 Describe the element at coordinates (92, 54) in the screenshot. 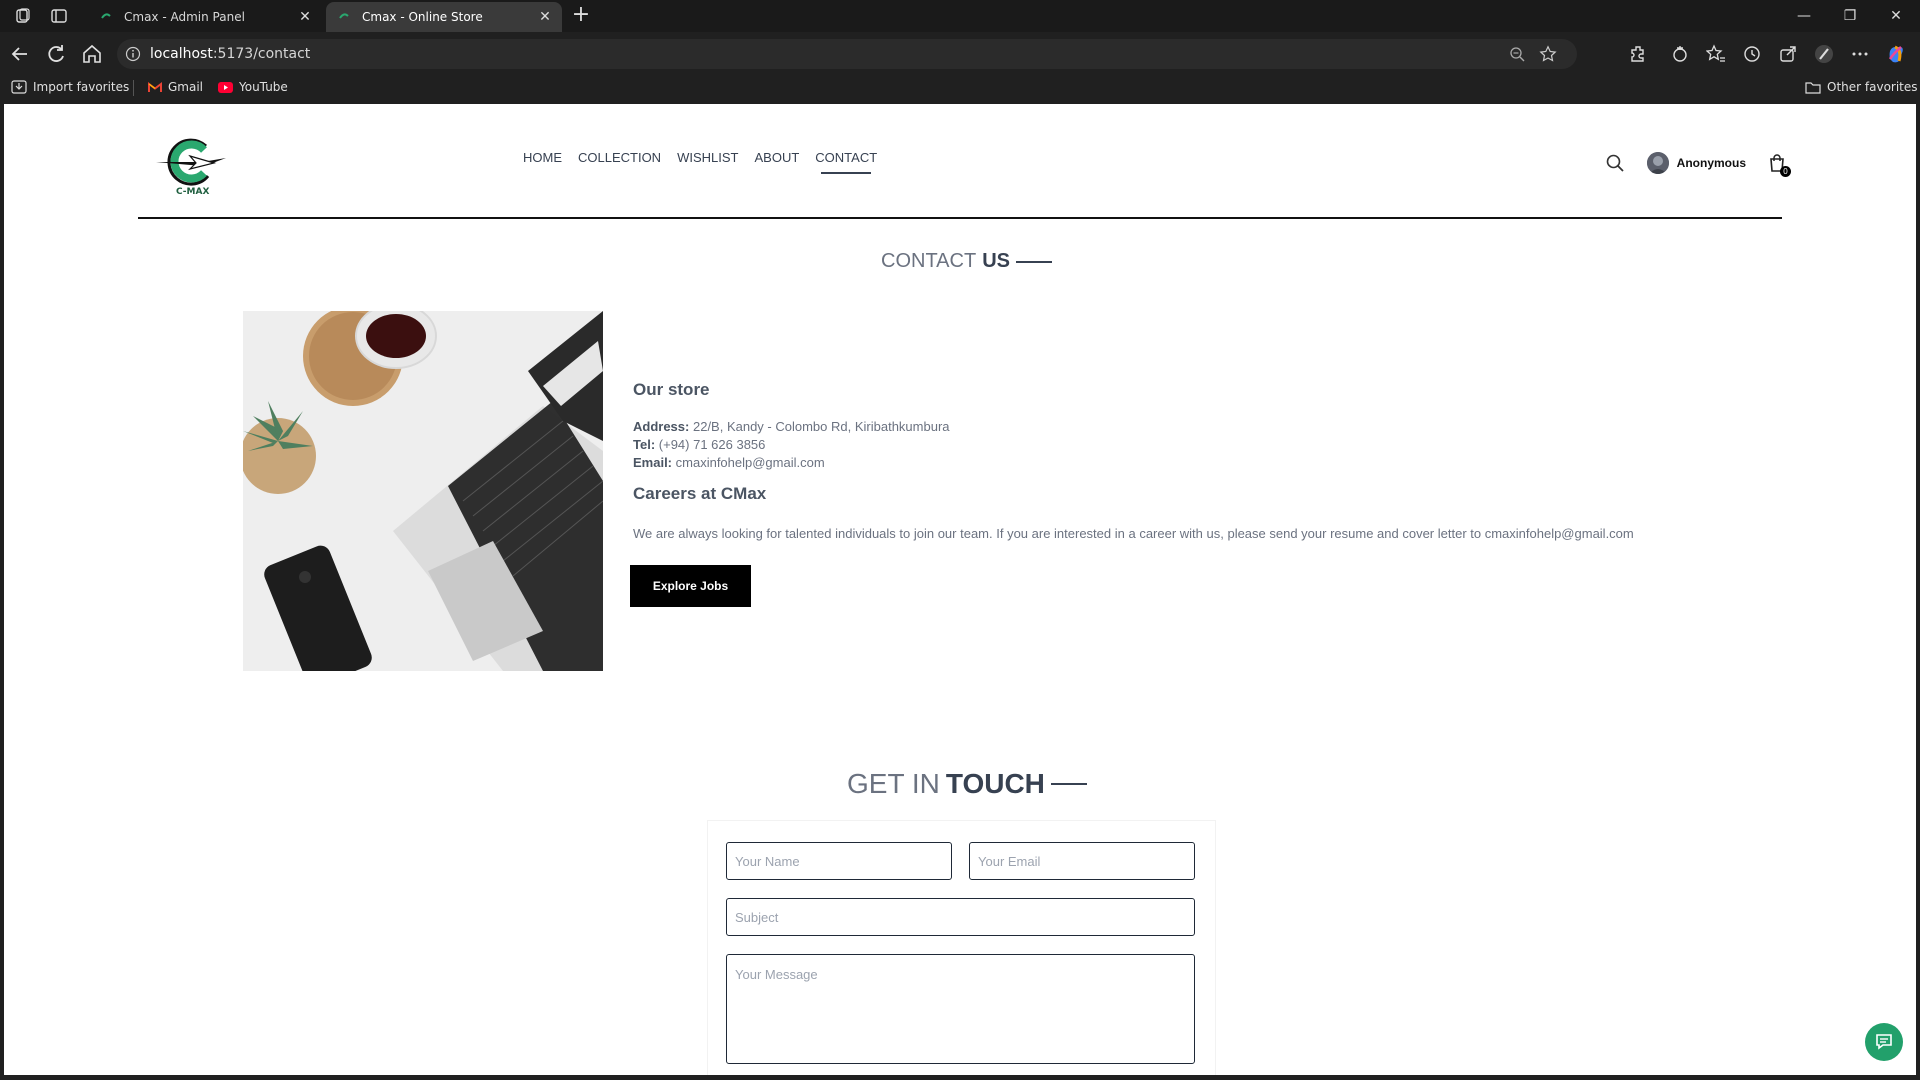

I see `home-icon` at that location.